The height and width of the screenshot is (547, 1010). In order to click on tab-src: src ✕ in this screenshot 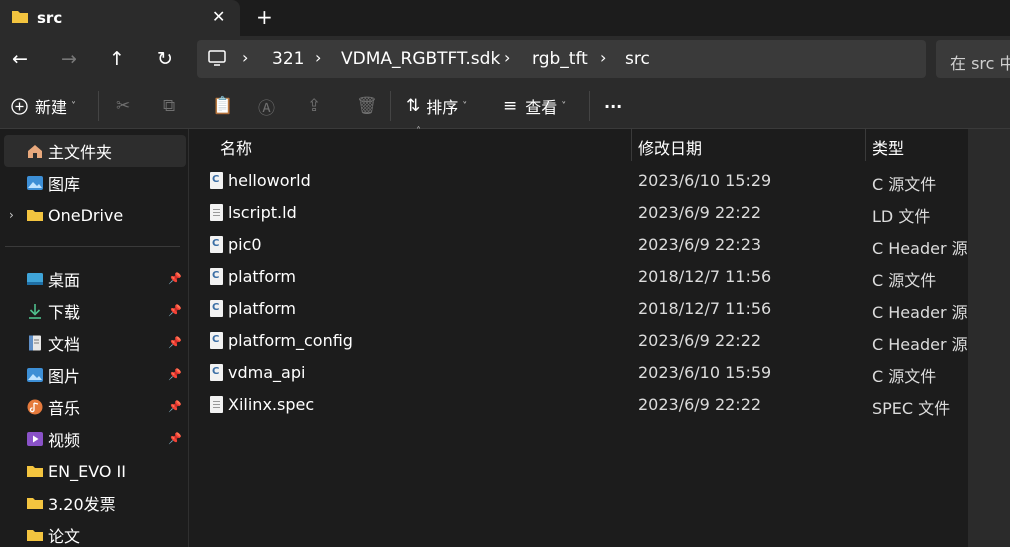, I will do `click(120, 18)`.